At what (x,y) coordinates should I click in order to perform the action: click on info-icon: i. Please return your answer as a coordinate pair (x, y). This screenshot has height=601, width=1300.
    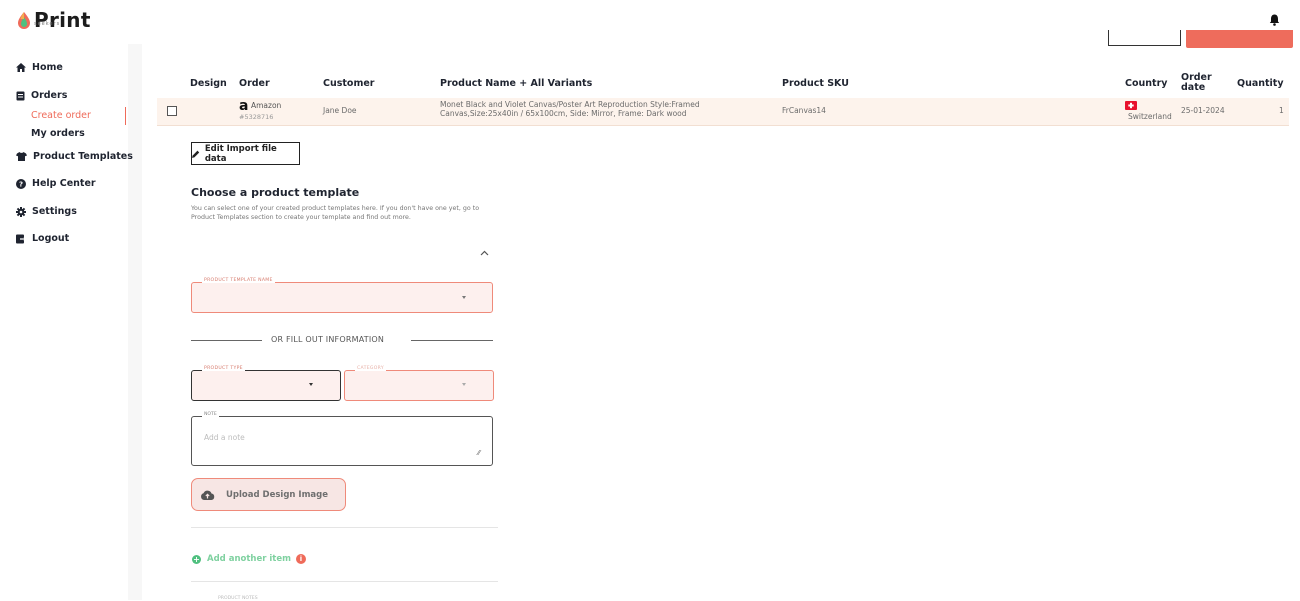
    Looking at the image, I should click on (300, 559).